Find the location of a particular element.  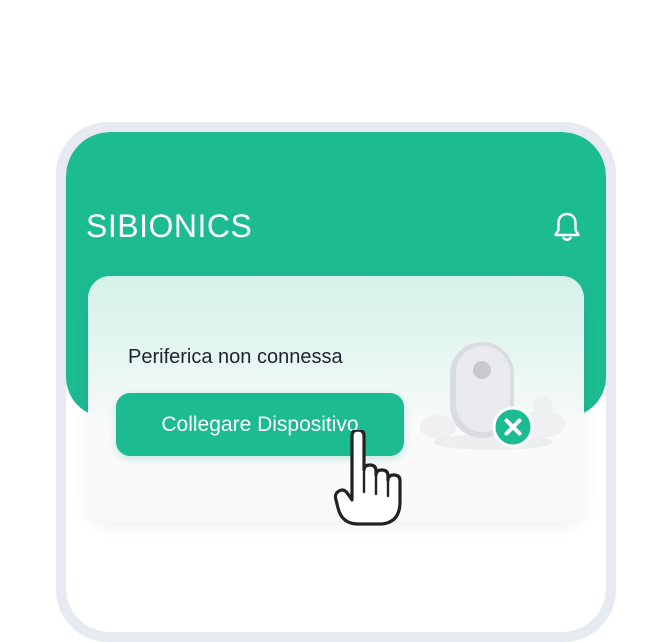

bell-icon is located at coordinates (567, 226).